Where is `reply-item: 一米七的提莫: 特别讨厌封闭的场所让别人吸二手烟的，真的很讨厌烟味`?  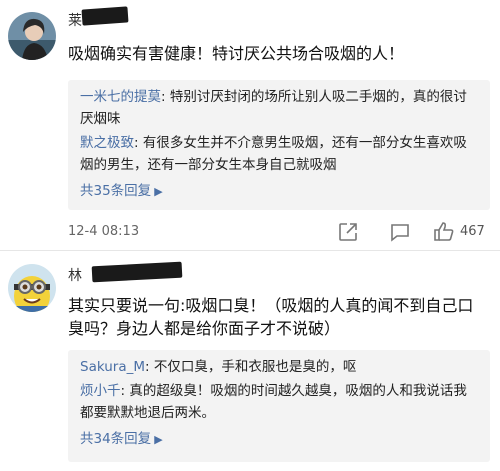
reply-item: 一米七的提莫: 特别讨厌封闭的场所让别人吸二手烟的，真的很讨厌烟味 is located at coordinates (279, 108).